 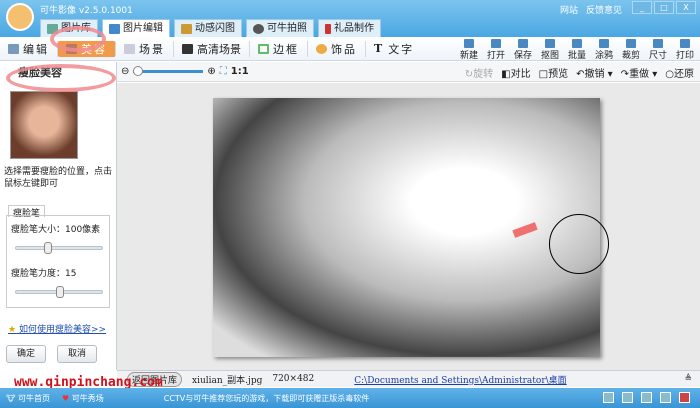 What do you see at coordinates (223, 71) in the screenshot?
I see `fit-icon: ⛶` at bounding box center [223, 71].